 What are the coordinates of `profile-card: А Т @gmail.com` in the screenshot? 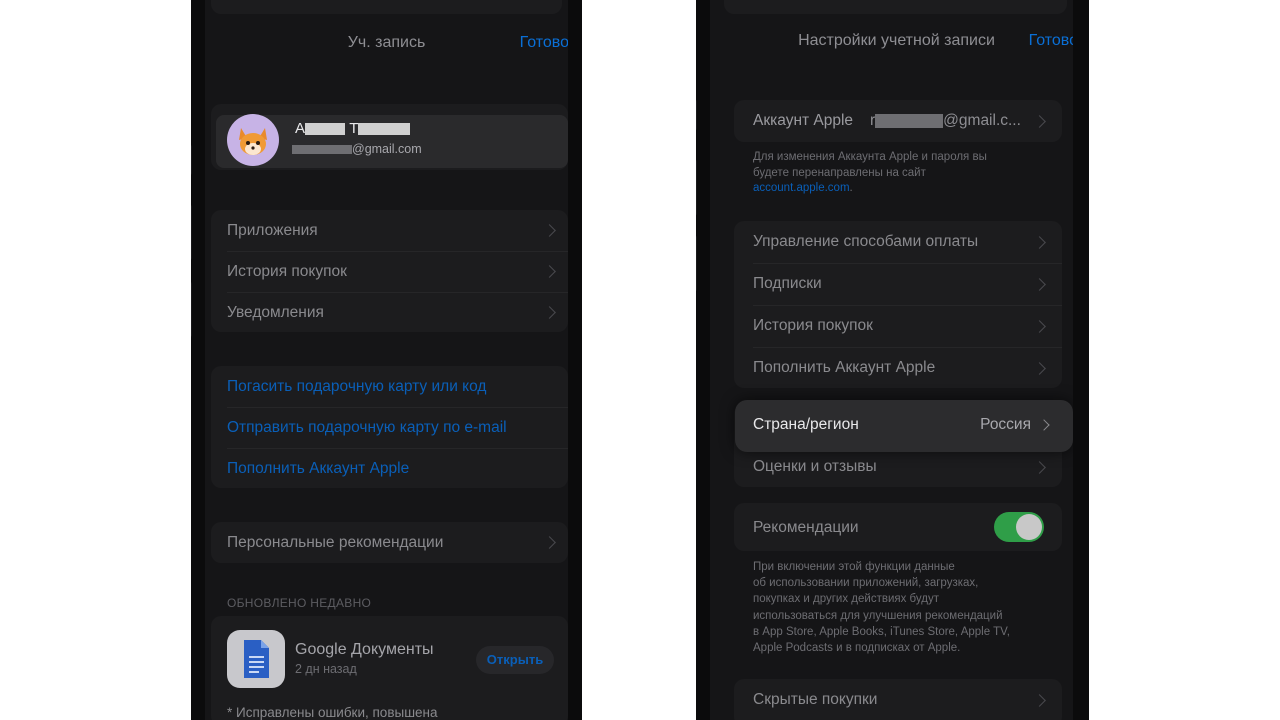 It's located at (389, 137).